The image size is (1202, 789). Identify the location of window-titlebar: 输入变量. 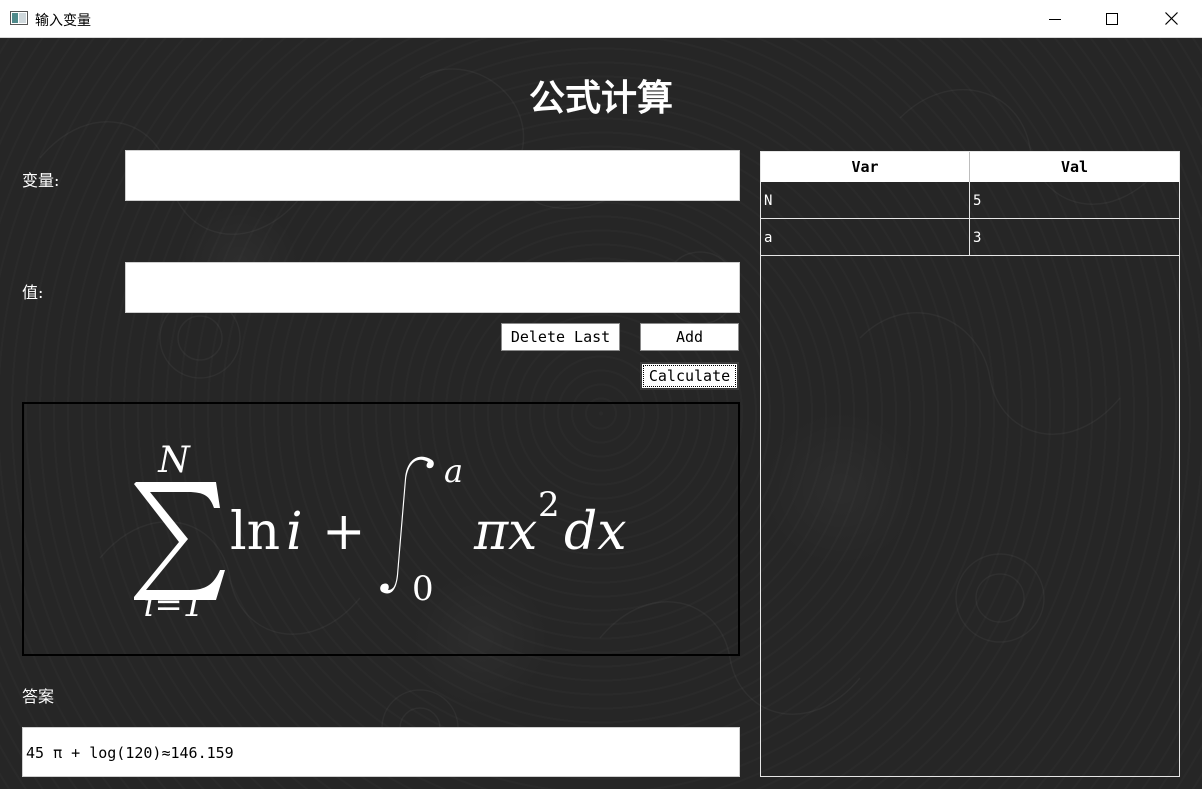
(601, 19).